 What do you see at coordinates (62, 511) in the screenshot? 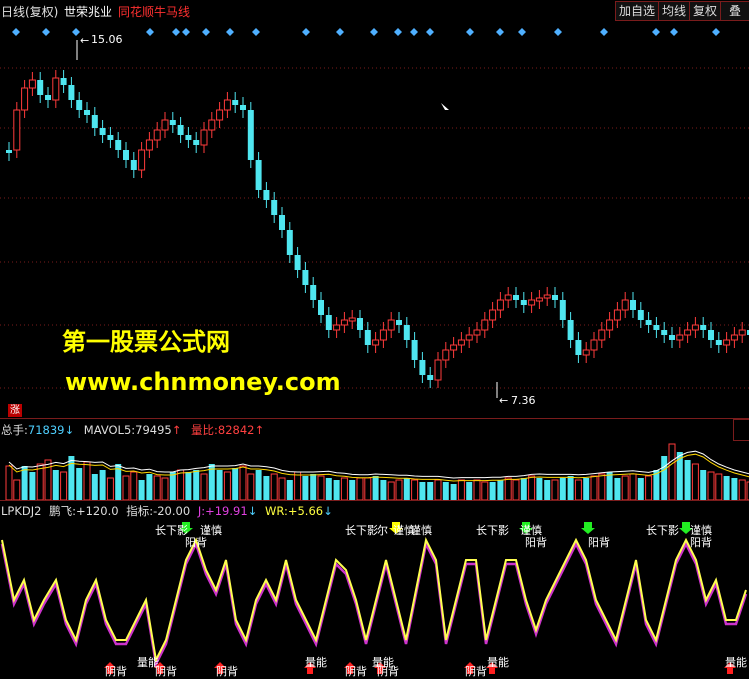
I see `peng-label: 鹏飞:` at bounding box center [62, 511].